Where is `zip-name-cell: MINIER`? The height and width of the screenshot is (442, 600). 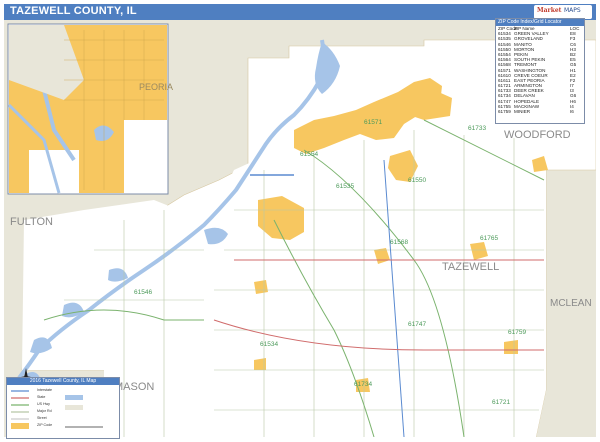
zip-name-cell: MINIER is located at coordinates (522, 111).